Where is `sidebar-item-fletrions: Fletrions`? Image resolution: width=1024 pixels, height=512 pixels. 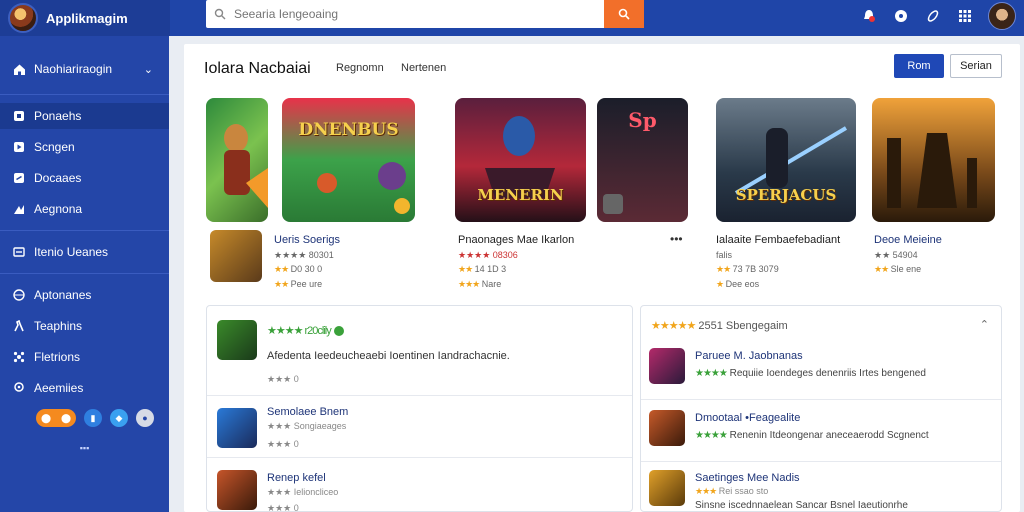
sidebar-item-fletrions: Fletrions is located at coordinates (84, 357).